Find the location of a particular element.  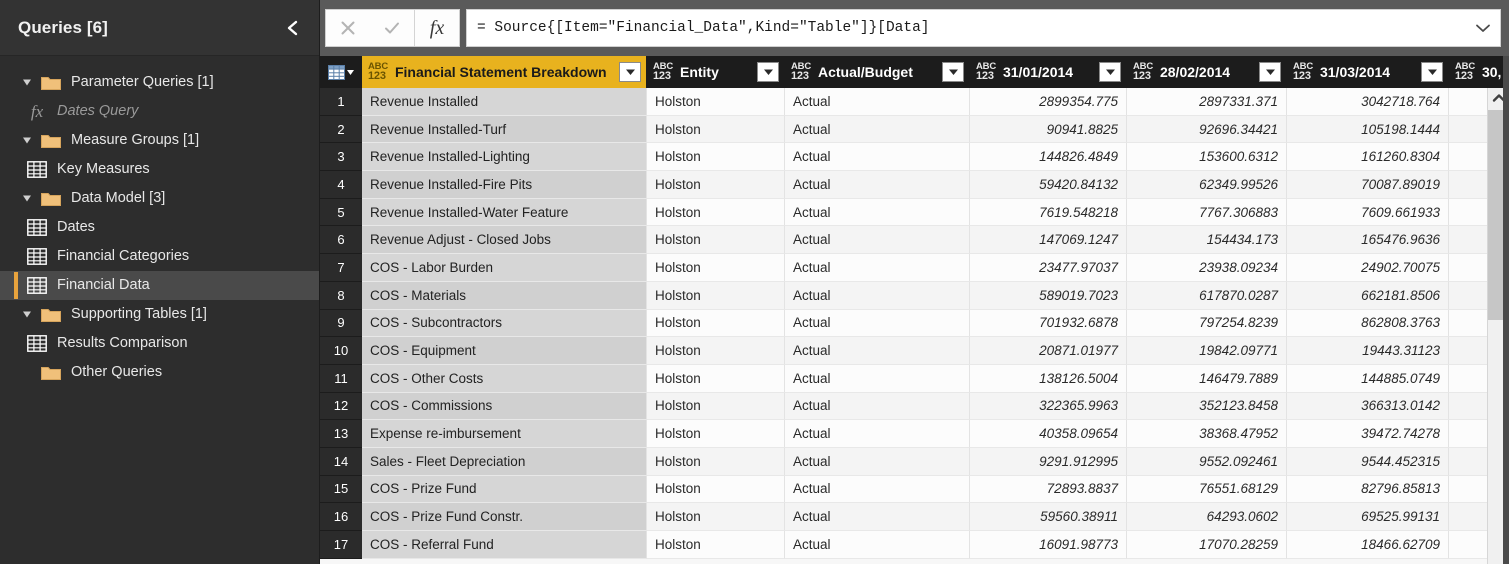

table-cell: 153600.6312 is located at coordinates (1207, 157).